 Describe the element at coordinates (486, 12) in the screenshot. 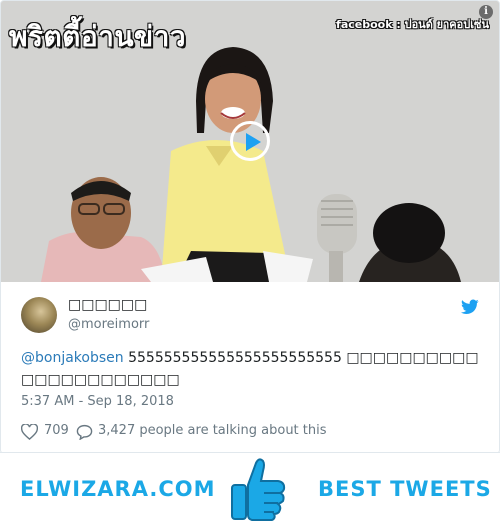

I see `info-icon: i` at that location.